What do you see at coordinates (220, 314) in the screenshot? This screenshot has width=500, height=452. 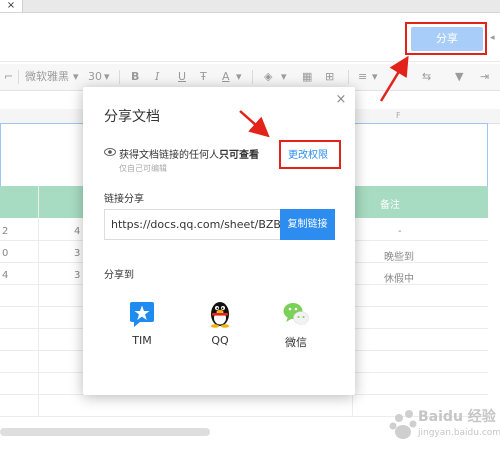 I see `qq-penguin-icon` at bounding box center [220, 314].